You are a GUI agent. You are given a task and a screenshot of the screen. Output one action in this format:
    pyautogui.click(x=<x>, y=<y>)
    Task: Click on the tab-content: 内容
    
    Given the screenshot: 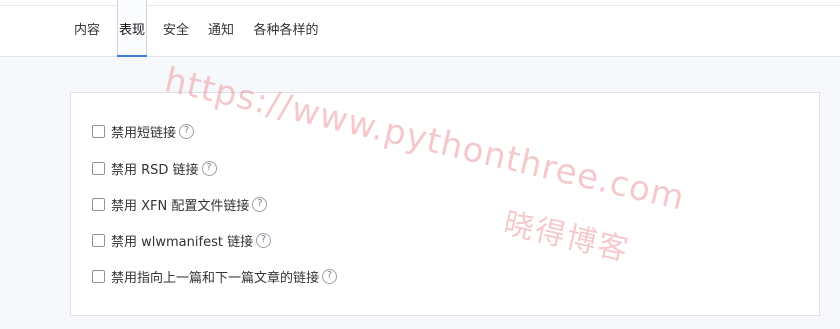 What is the action you would take?
    pyautogui.click(x=87, y=28)
    